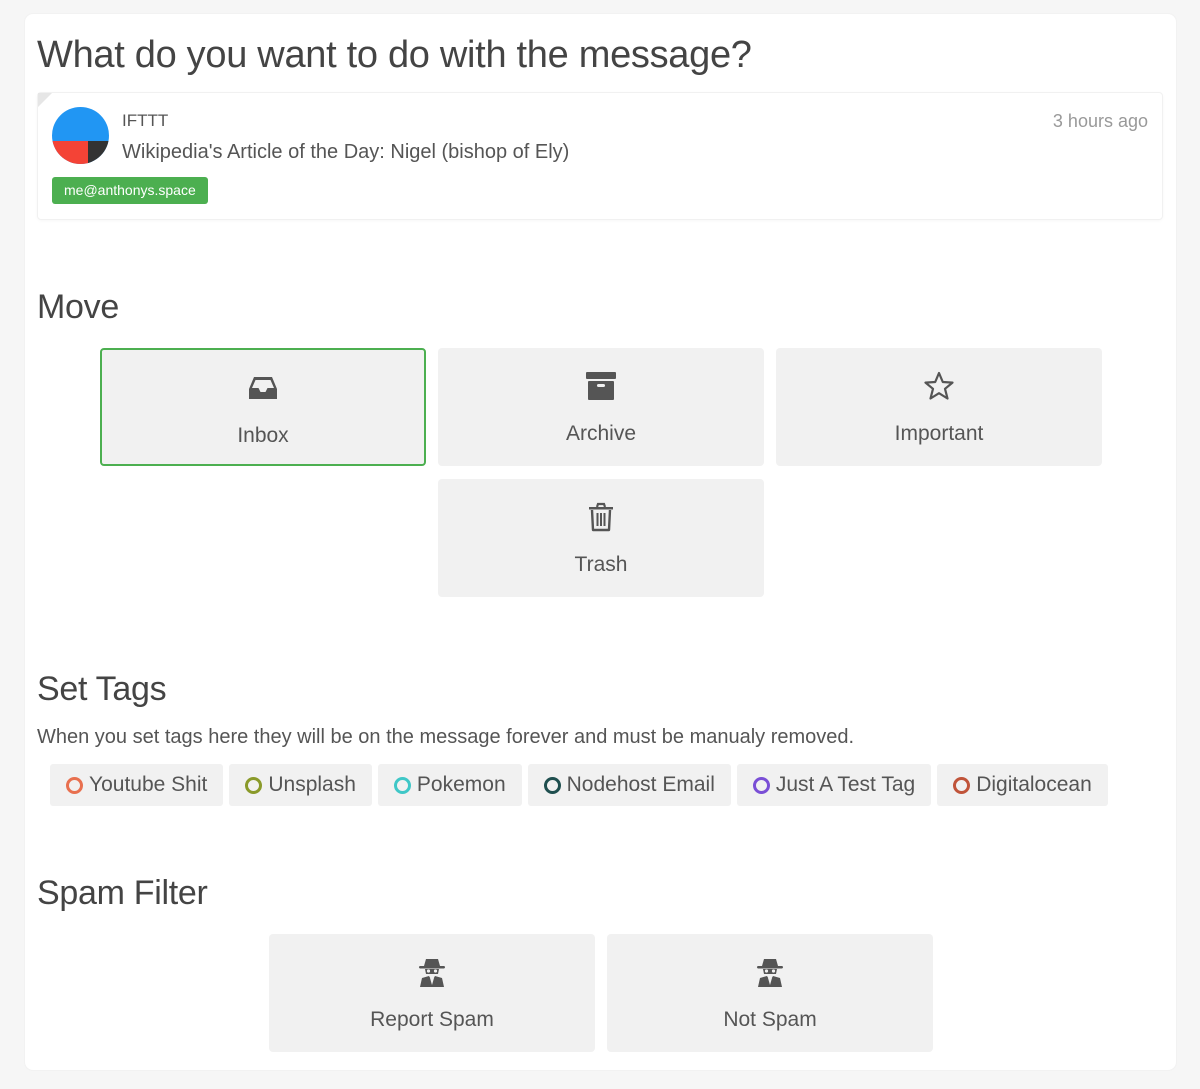  Describe the element at coordinates (263, 407) in the screenshot. I see `move-inbox-button: Inbox` at that location.